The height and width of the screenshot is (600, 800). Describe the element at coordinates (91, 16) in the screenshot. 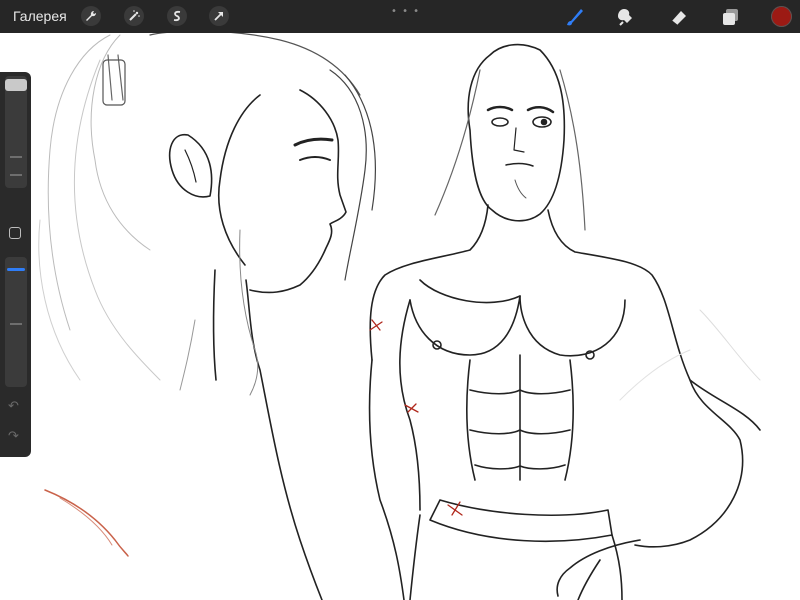

I see `actions-wrench-icon` at that location.